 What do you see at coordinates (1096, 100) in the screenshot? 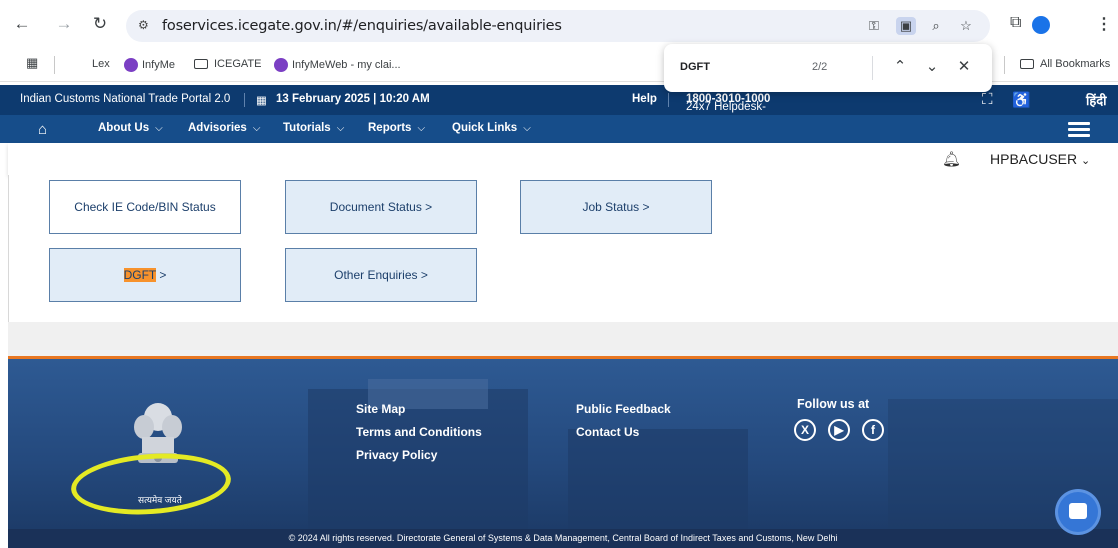
I see `hindi-language-link: हिंदी` at bounding box center [1096, 100].